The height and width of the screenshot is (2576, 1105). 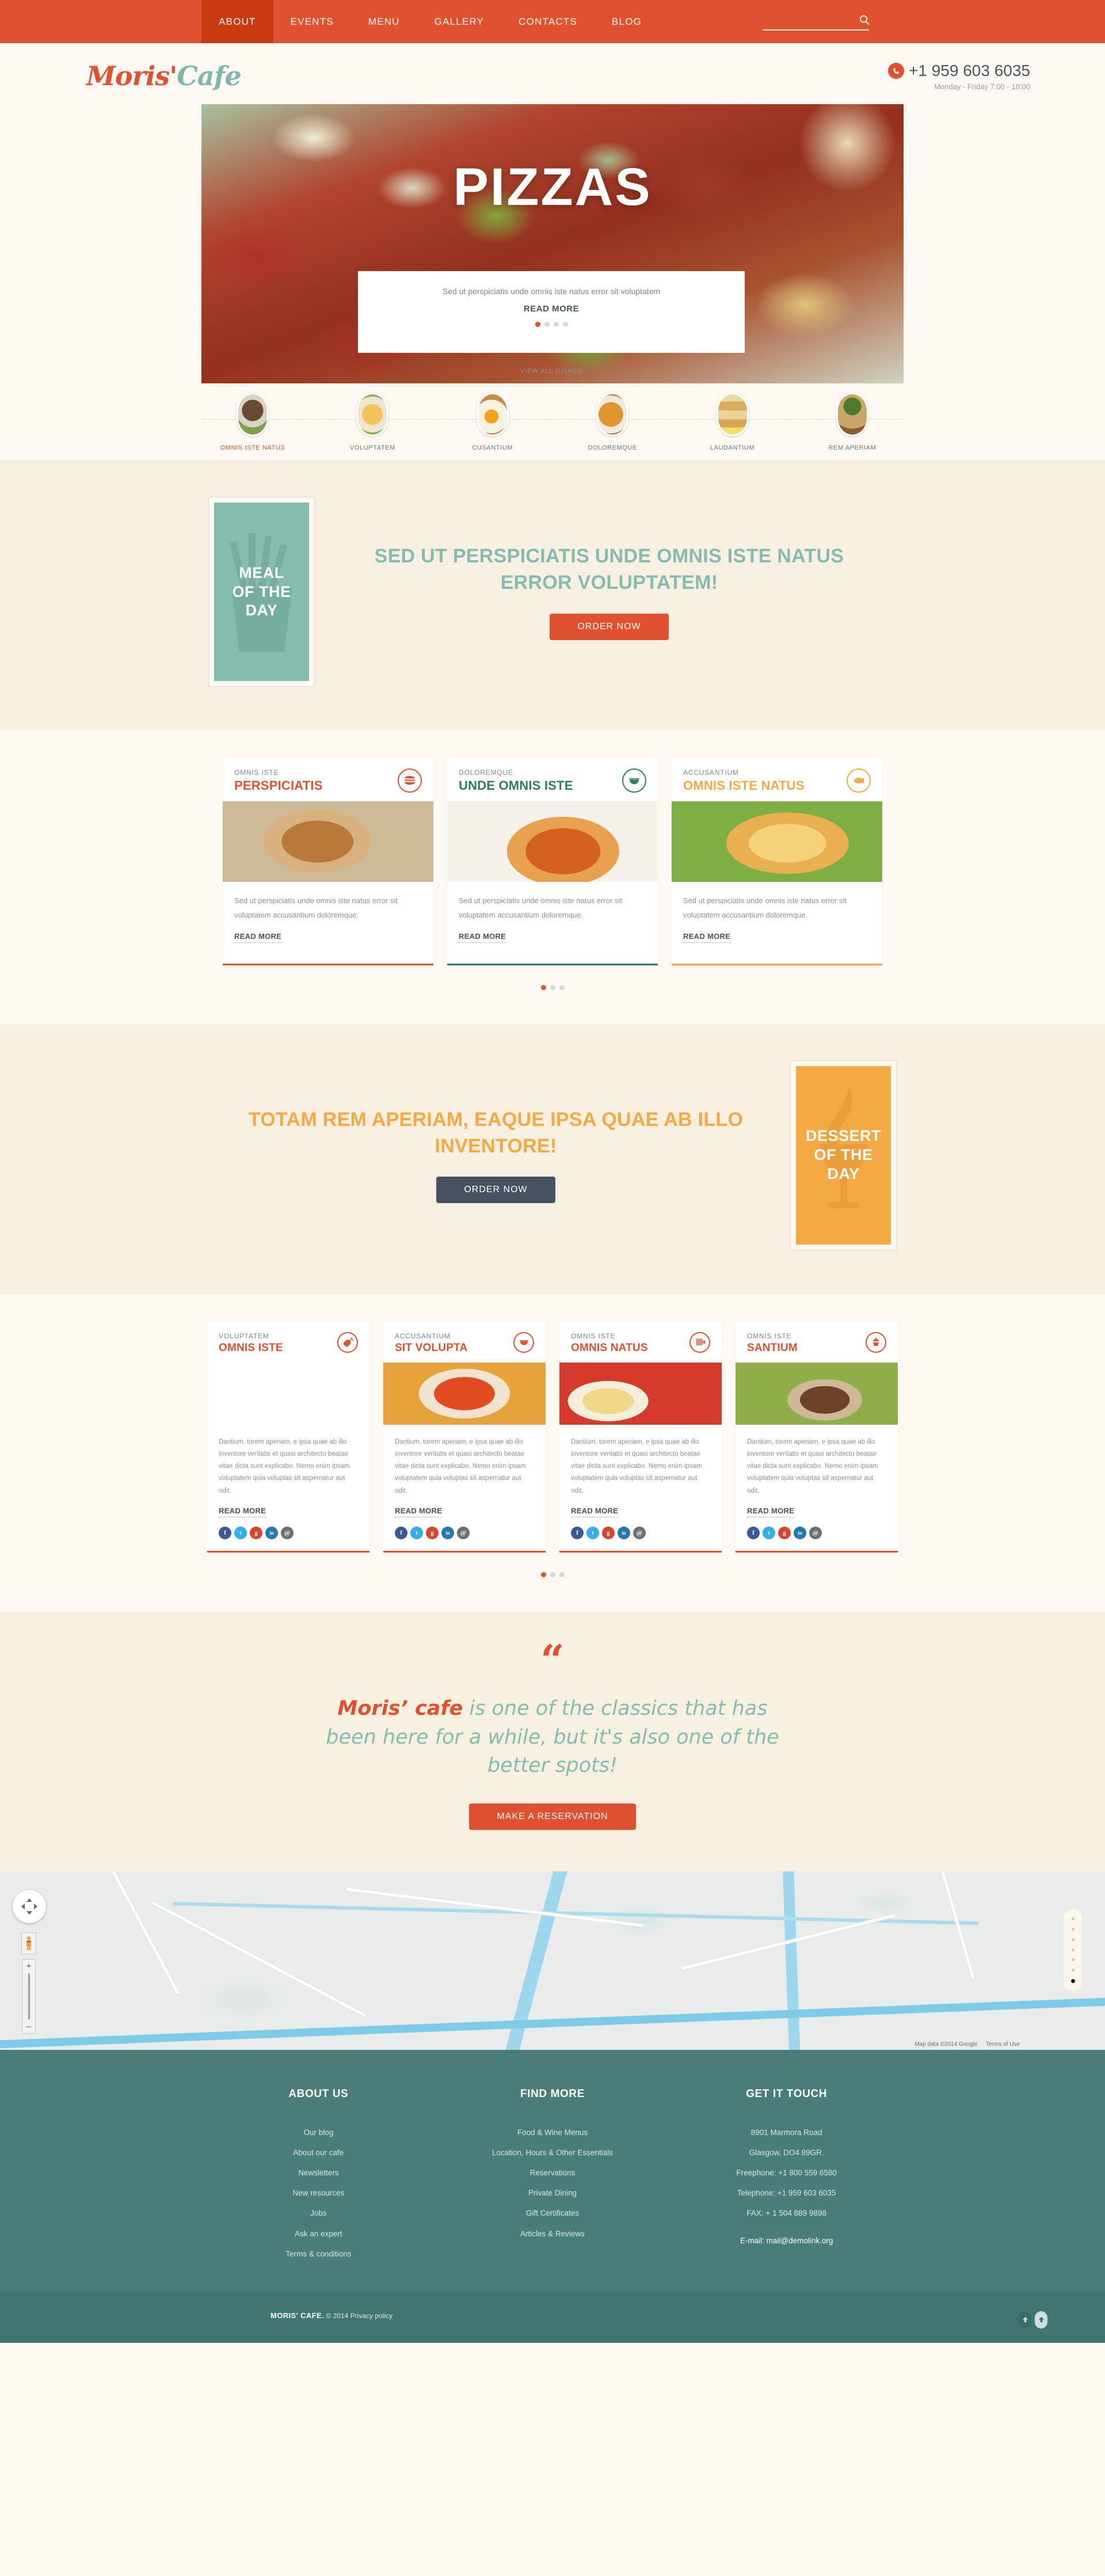 I want to click on phone-number: +1 959 603 6035, so click(x=970, y=71).